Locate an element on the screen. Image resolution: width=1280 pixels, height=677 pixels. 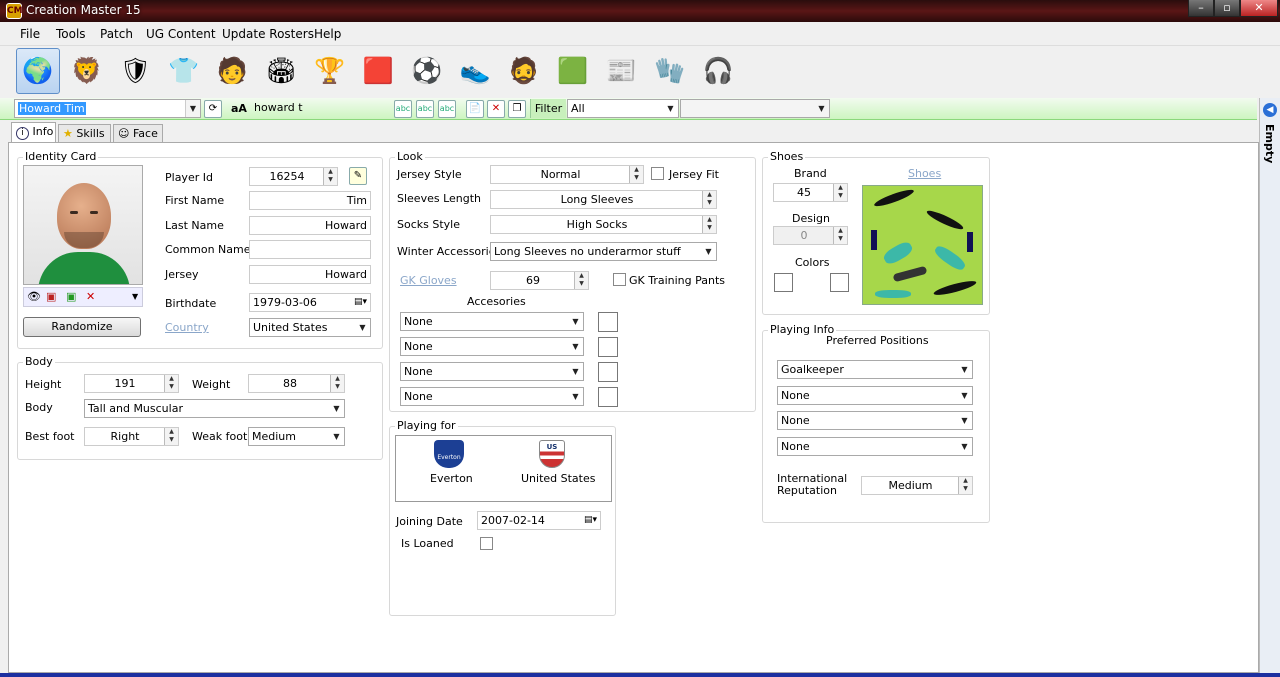
birthdate-picker: 1979-03-06 ▤▾ is located at coordinates (310, 302).